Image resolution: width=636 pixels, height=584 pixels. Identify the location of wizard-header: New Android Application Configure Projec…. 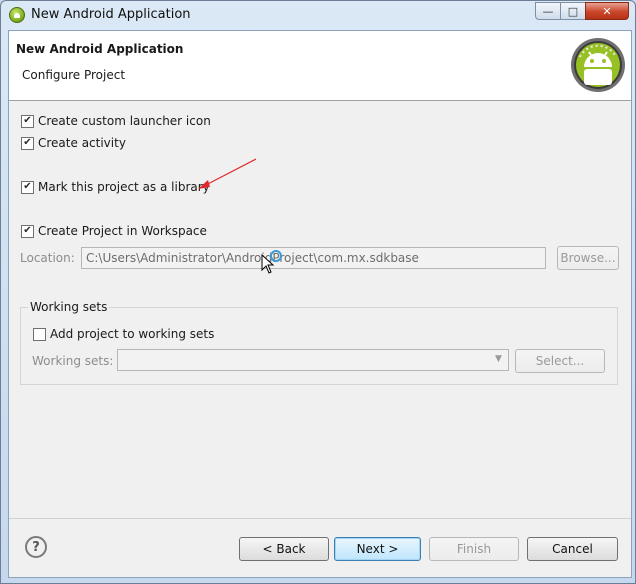
(320, 66).